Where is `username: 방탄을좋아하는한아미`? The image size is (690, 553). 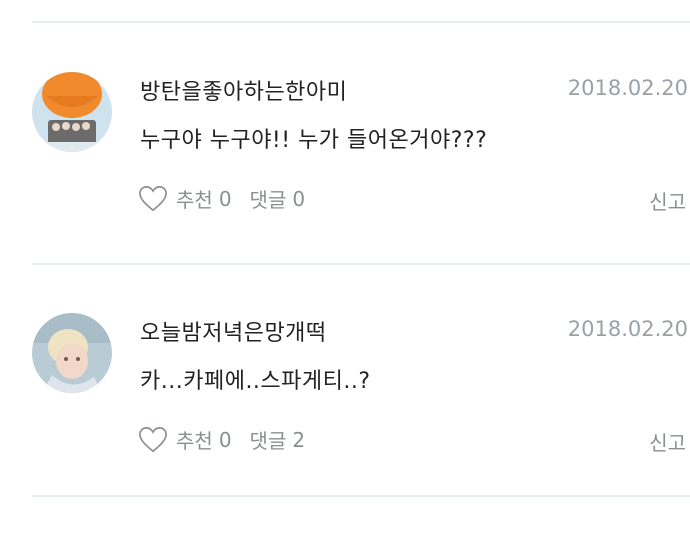
username: 방탄을좋아하는한아미 is located at coordinates (243, 90).